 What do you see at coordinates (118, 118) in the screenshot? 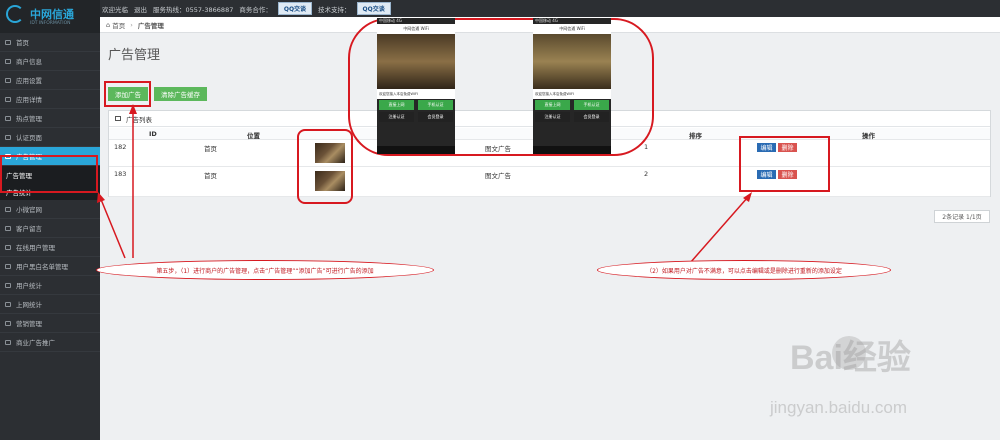
I see `table-icon` at bounding box center [118, 118].